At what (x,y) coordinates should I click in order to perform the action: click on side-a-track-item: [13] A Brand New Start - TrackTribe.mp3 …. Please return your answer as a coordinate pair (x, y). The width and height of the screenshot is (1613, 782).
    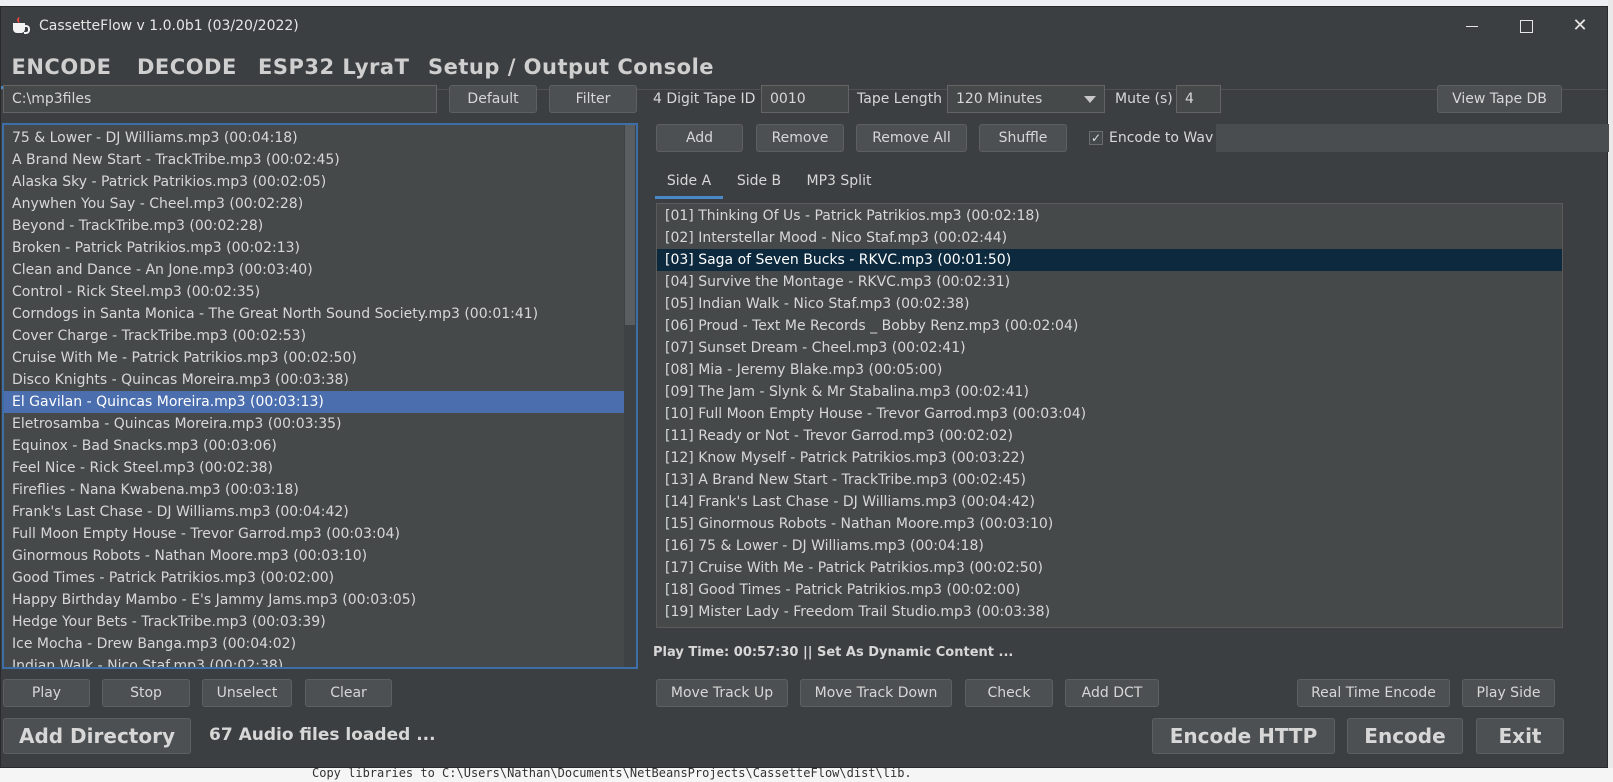
    Looking at the image, I should click on (1109, 480).